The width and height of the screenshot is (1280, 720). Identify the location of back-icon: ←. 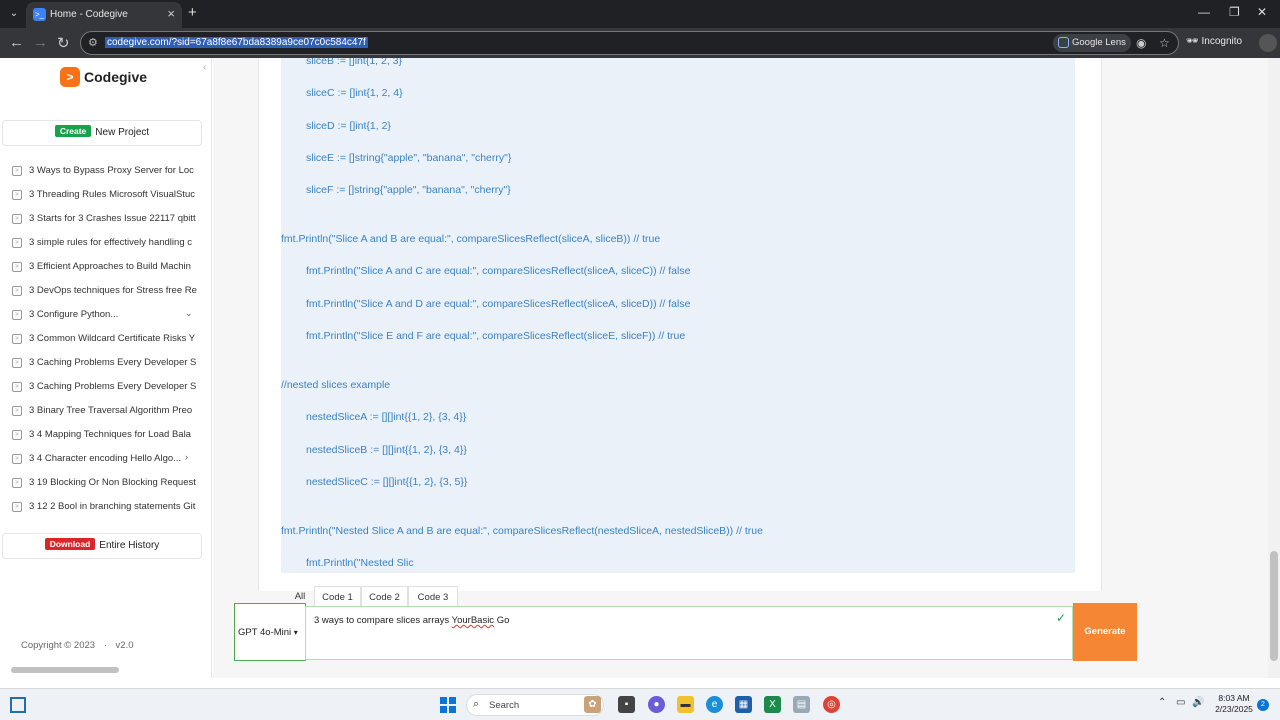
(16, 42).